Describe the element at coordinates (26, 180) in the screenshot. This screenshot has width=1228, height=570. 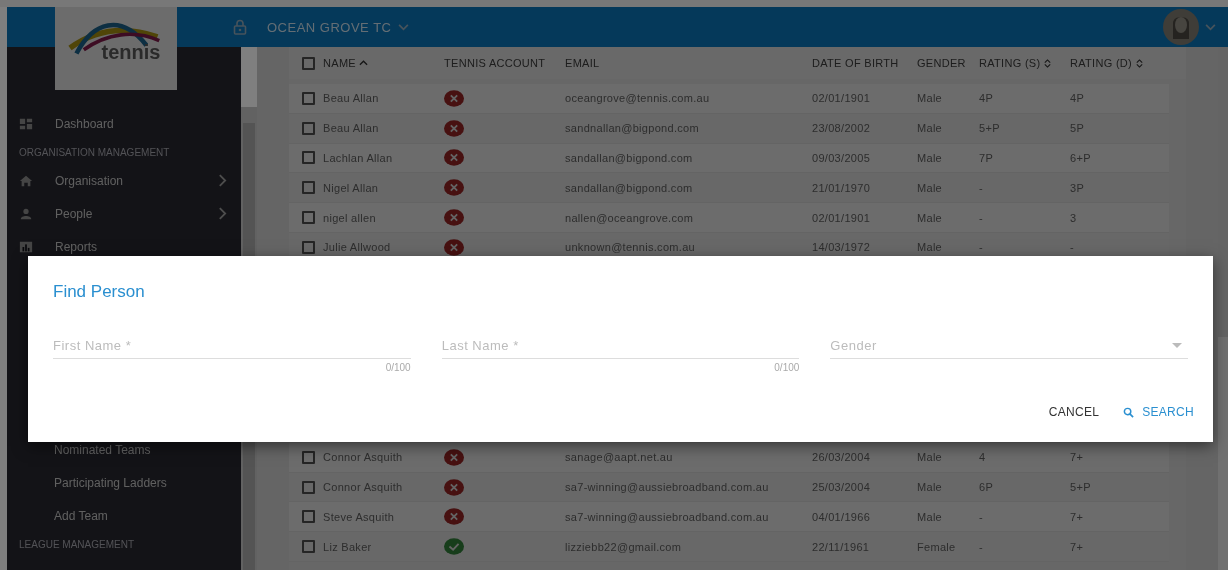
I see `home-icon` at that location.